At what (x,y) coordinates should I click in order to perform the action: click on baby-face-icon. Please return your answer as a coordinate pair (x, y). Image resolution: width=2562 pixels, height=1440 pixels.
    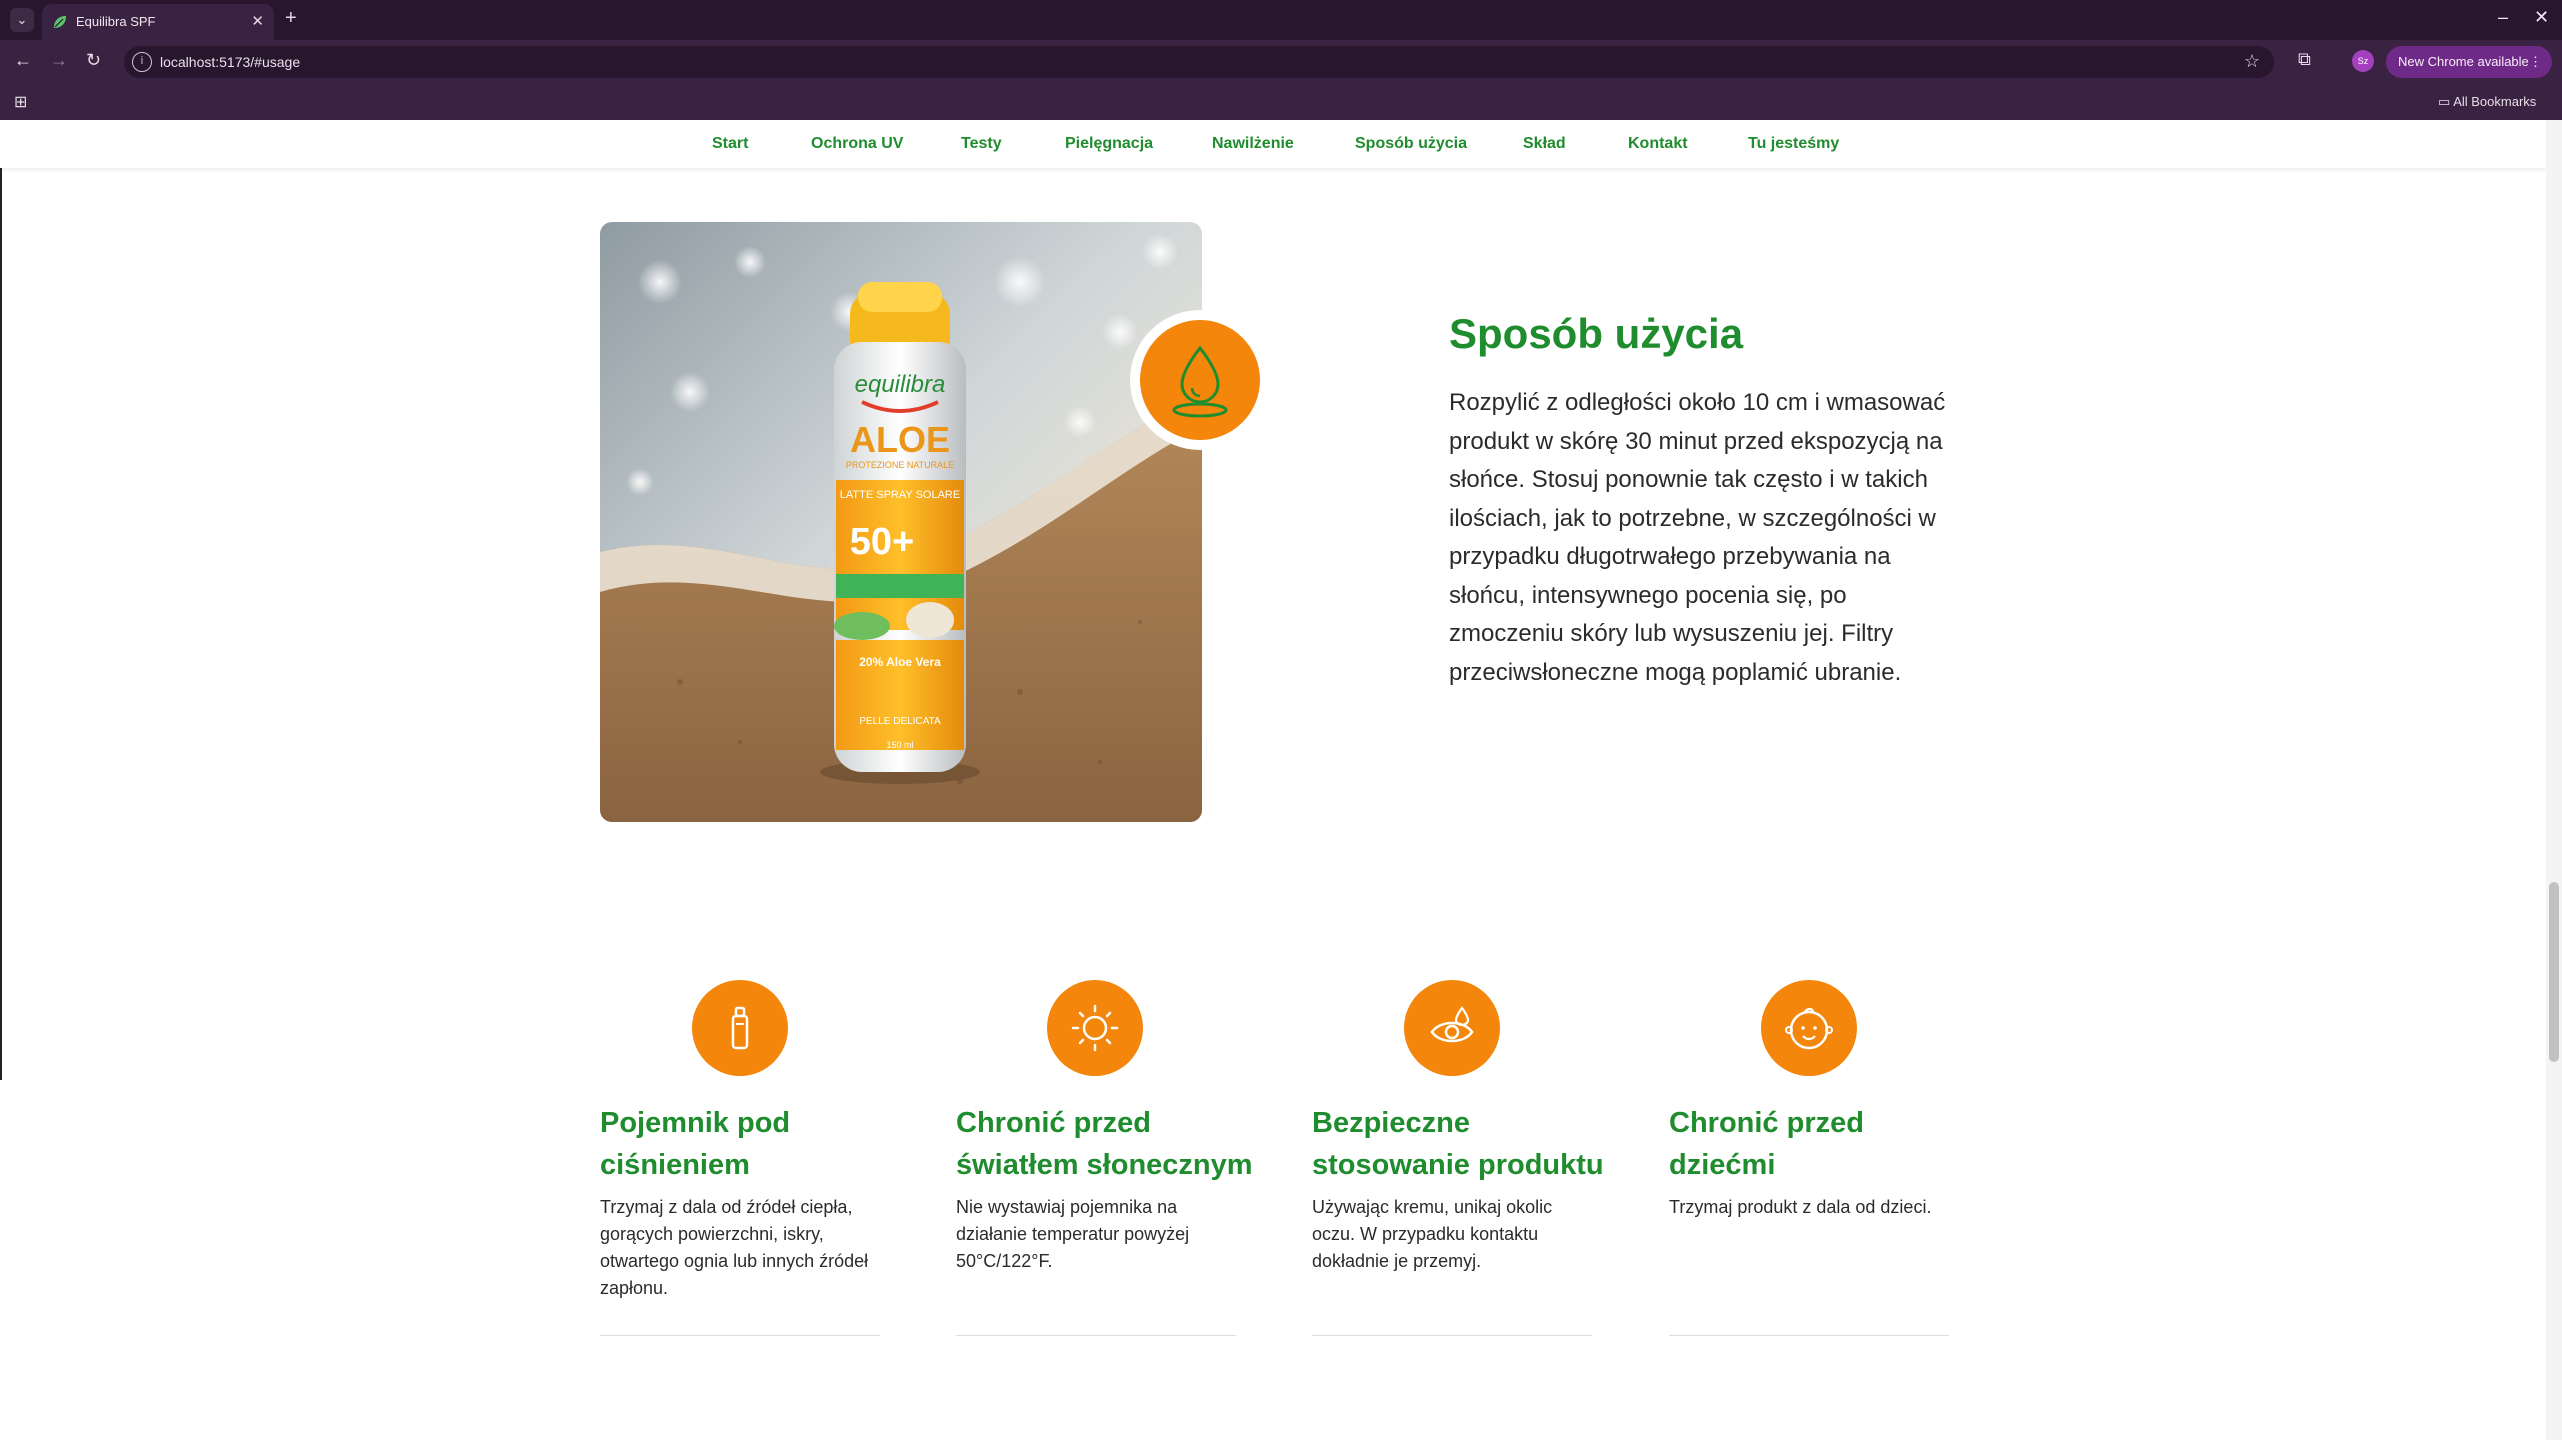
    Looking at the image, I should click on (1809, 1028).